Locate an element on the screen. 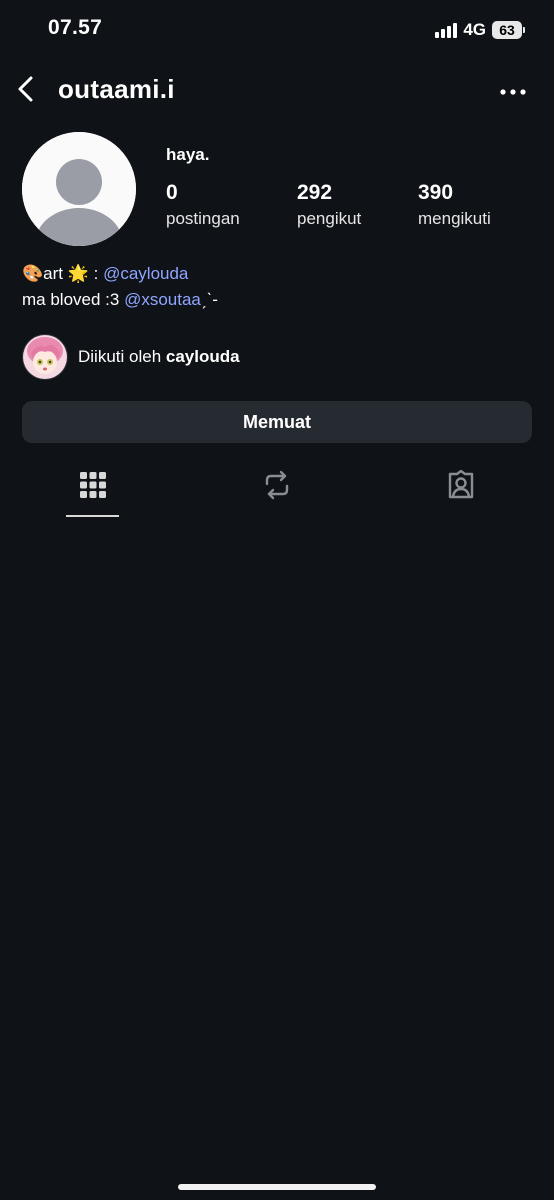 The image size is (554, 1200). followed-by-text: Diikuti oleh caylouda is located at coordinates (159, 357).